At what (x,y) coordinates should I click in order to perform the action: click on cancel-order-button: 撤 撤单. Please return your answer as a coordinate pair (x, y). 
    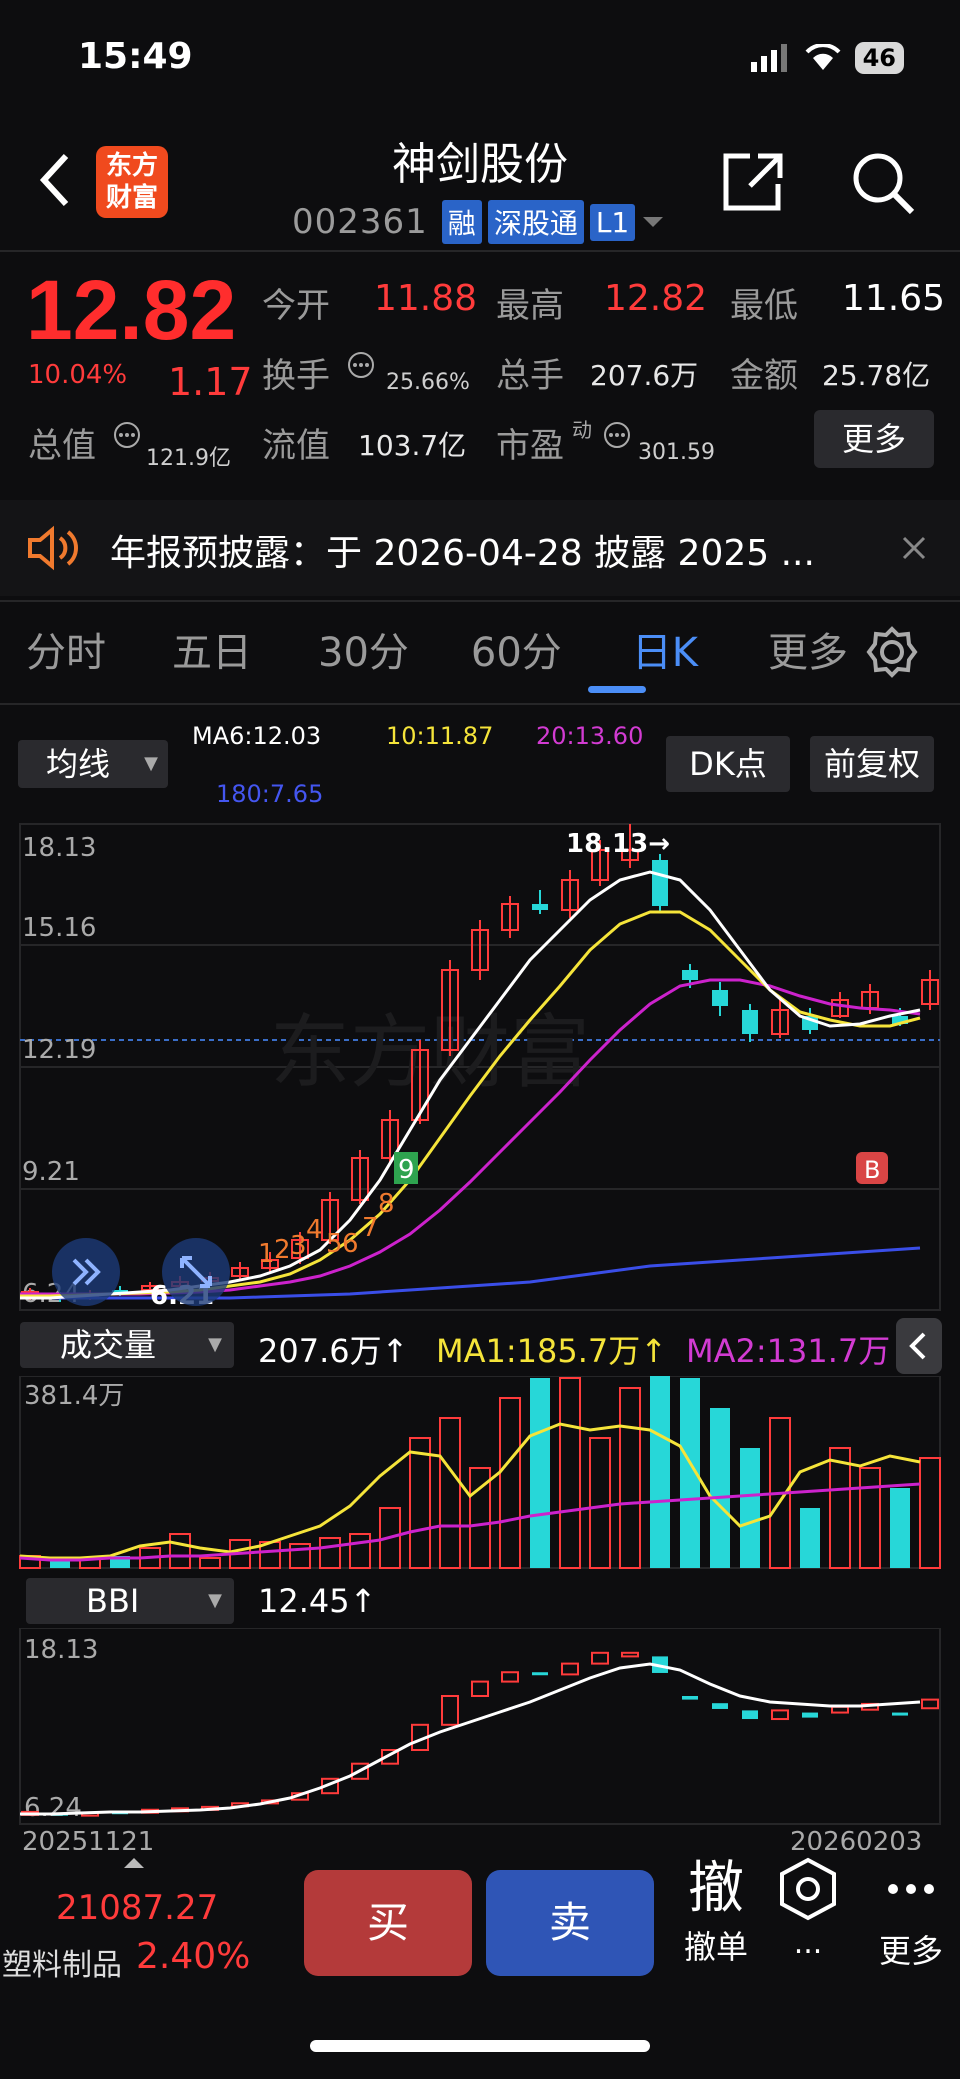
    Looking at the image, I should click on (716, 1912).